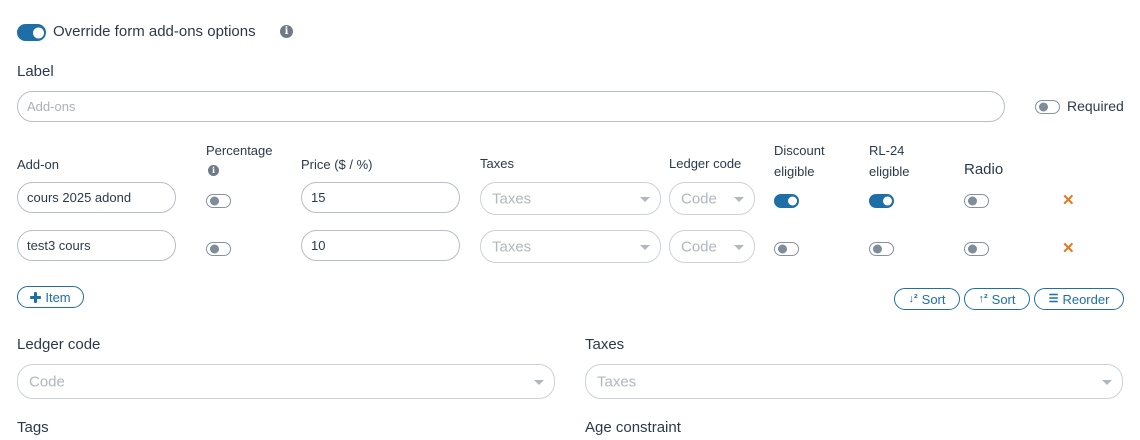  What do you see at coordinates (913, 298) in the screenshot?
I see `sort-ascending-icon: ↓²` at bounding box center [913, 298].